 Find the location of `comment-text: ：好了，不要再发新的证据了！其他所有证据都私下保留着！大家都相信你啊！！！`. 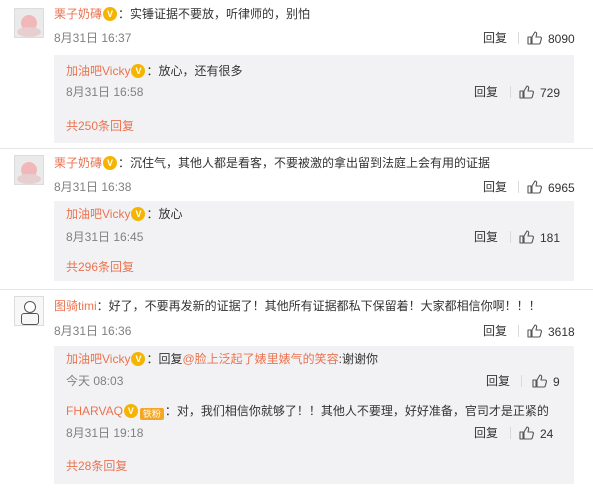

comment-text: ：好了，不要再发新的证据了！其他所有证据都私下保留着！大家都相信你啊！！！ is located at coordinates (318, 306).